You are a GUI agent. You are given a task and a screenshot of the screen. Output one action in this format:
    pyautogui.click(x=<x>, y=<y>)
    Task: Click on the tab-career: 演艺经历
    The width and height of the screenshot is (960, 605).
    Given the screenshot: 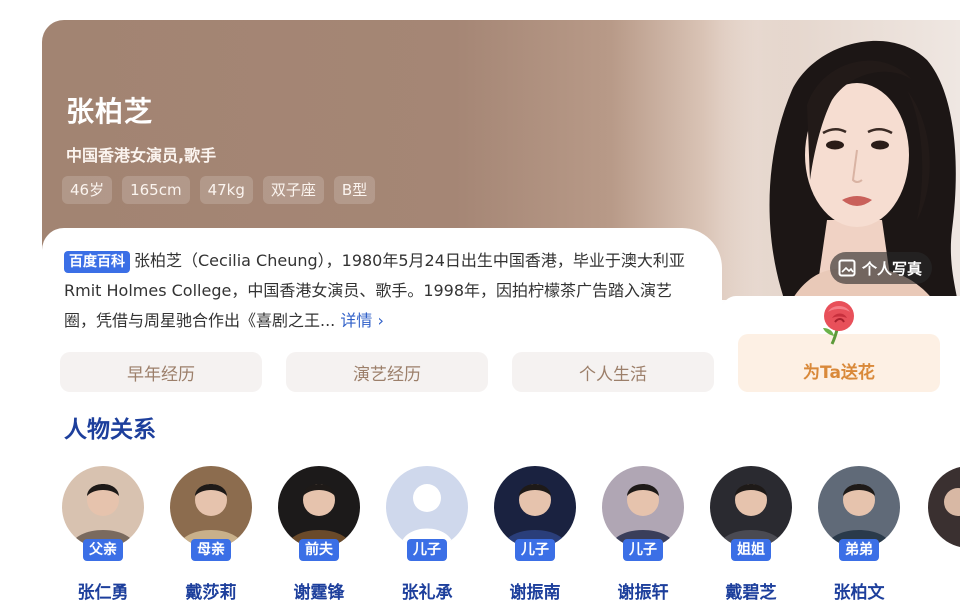 What is the action you would take?
    pyautogui.click(x=387, y=372)
    